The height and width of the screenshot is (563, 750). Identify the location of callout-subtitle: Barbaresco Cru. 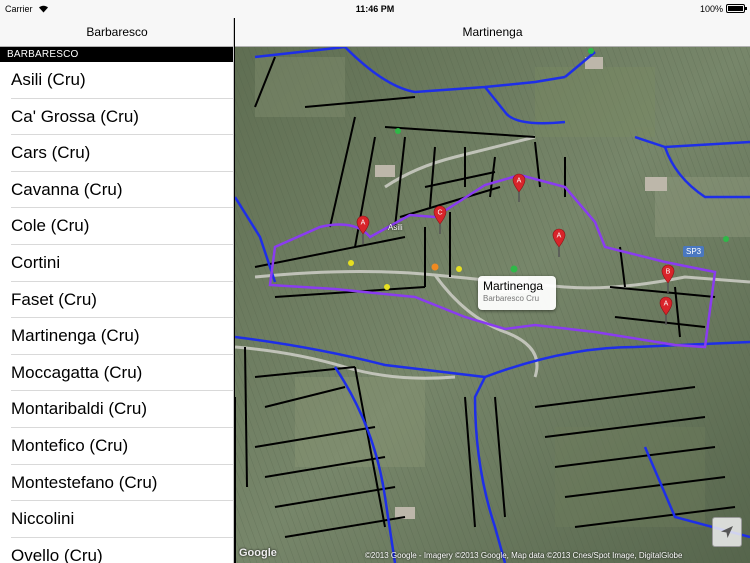
(511, 298).